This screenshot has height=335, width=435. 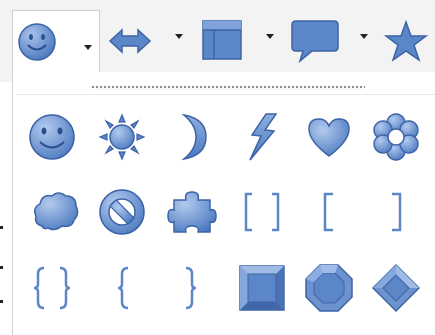 What do you see at coordinates (122, 137) in the screenshot?
I see `sun-shape` at bounding box center [122, 137].